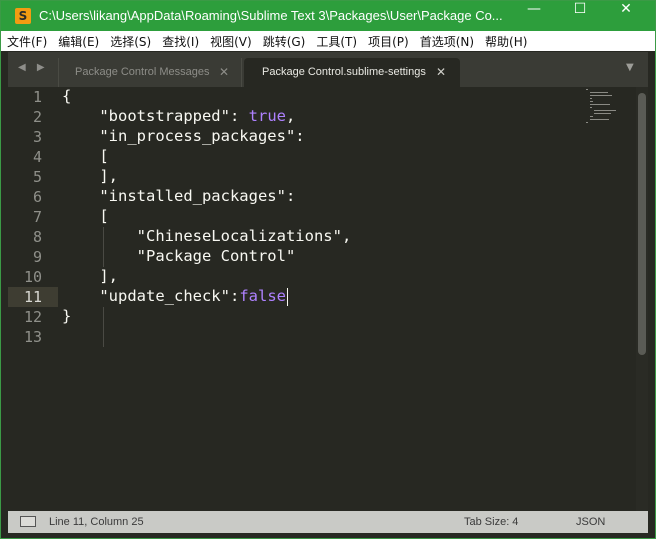 The height and width of the screenshot is (539, 656). I want to click on maximize-button: ☐, so click(580, 16).